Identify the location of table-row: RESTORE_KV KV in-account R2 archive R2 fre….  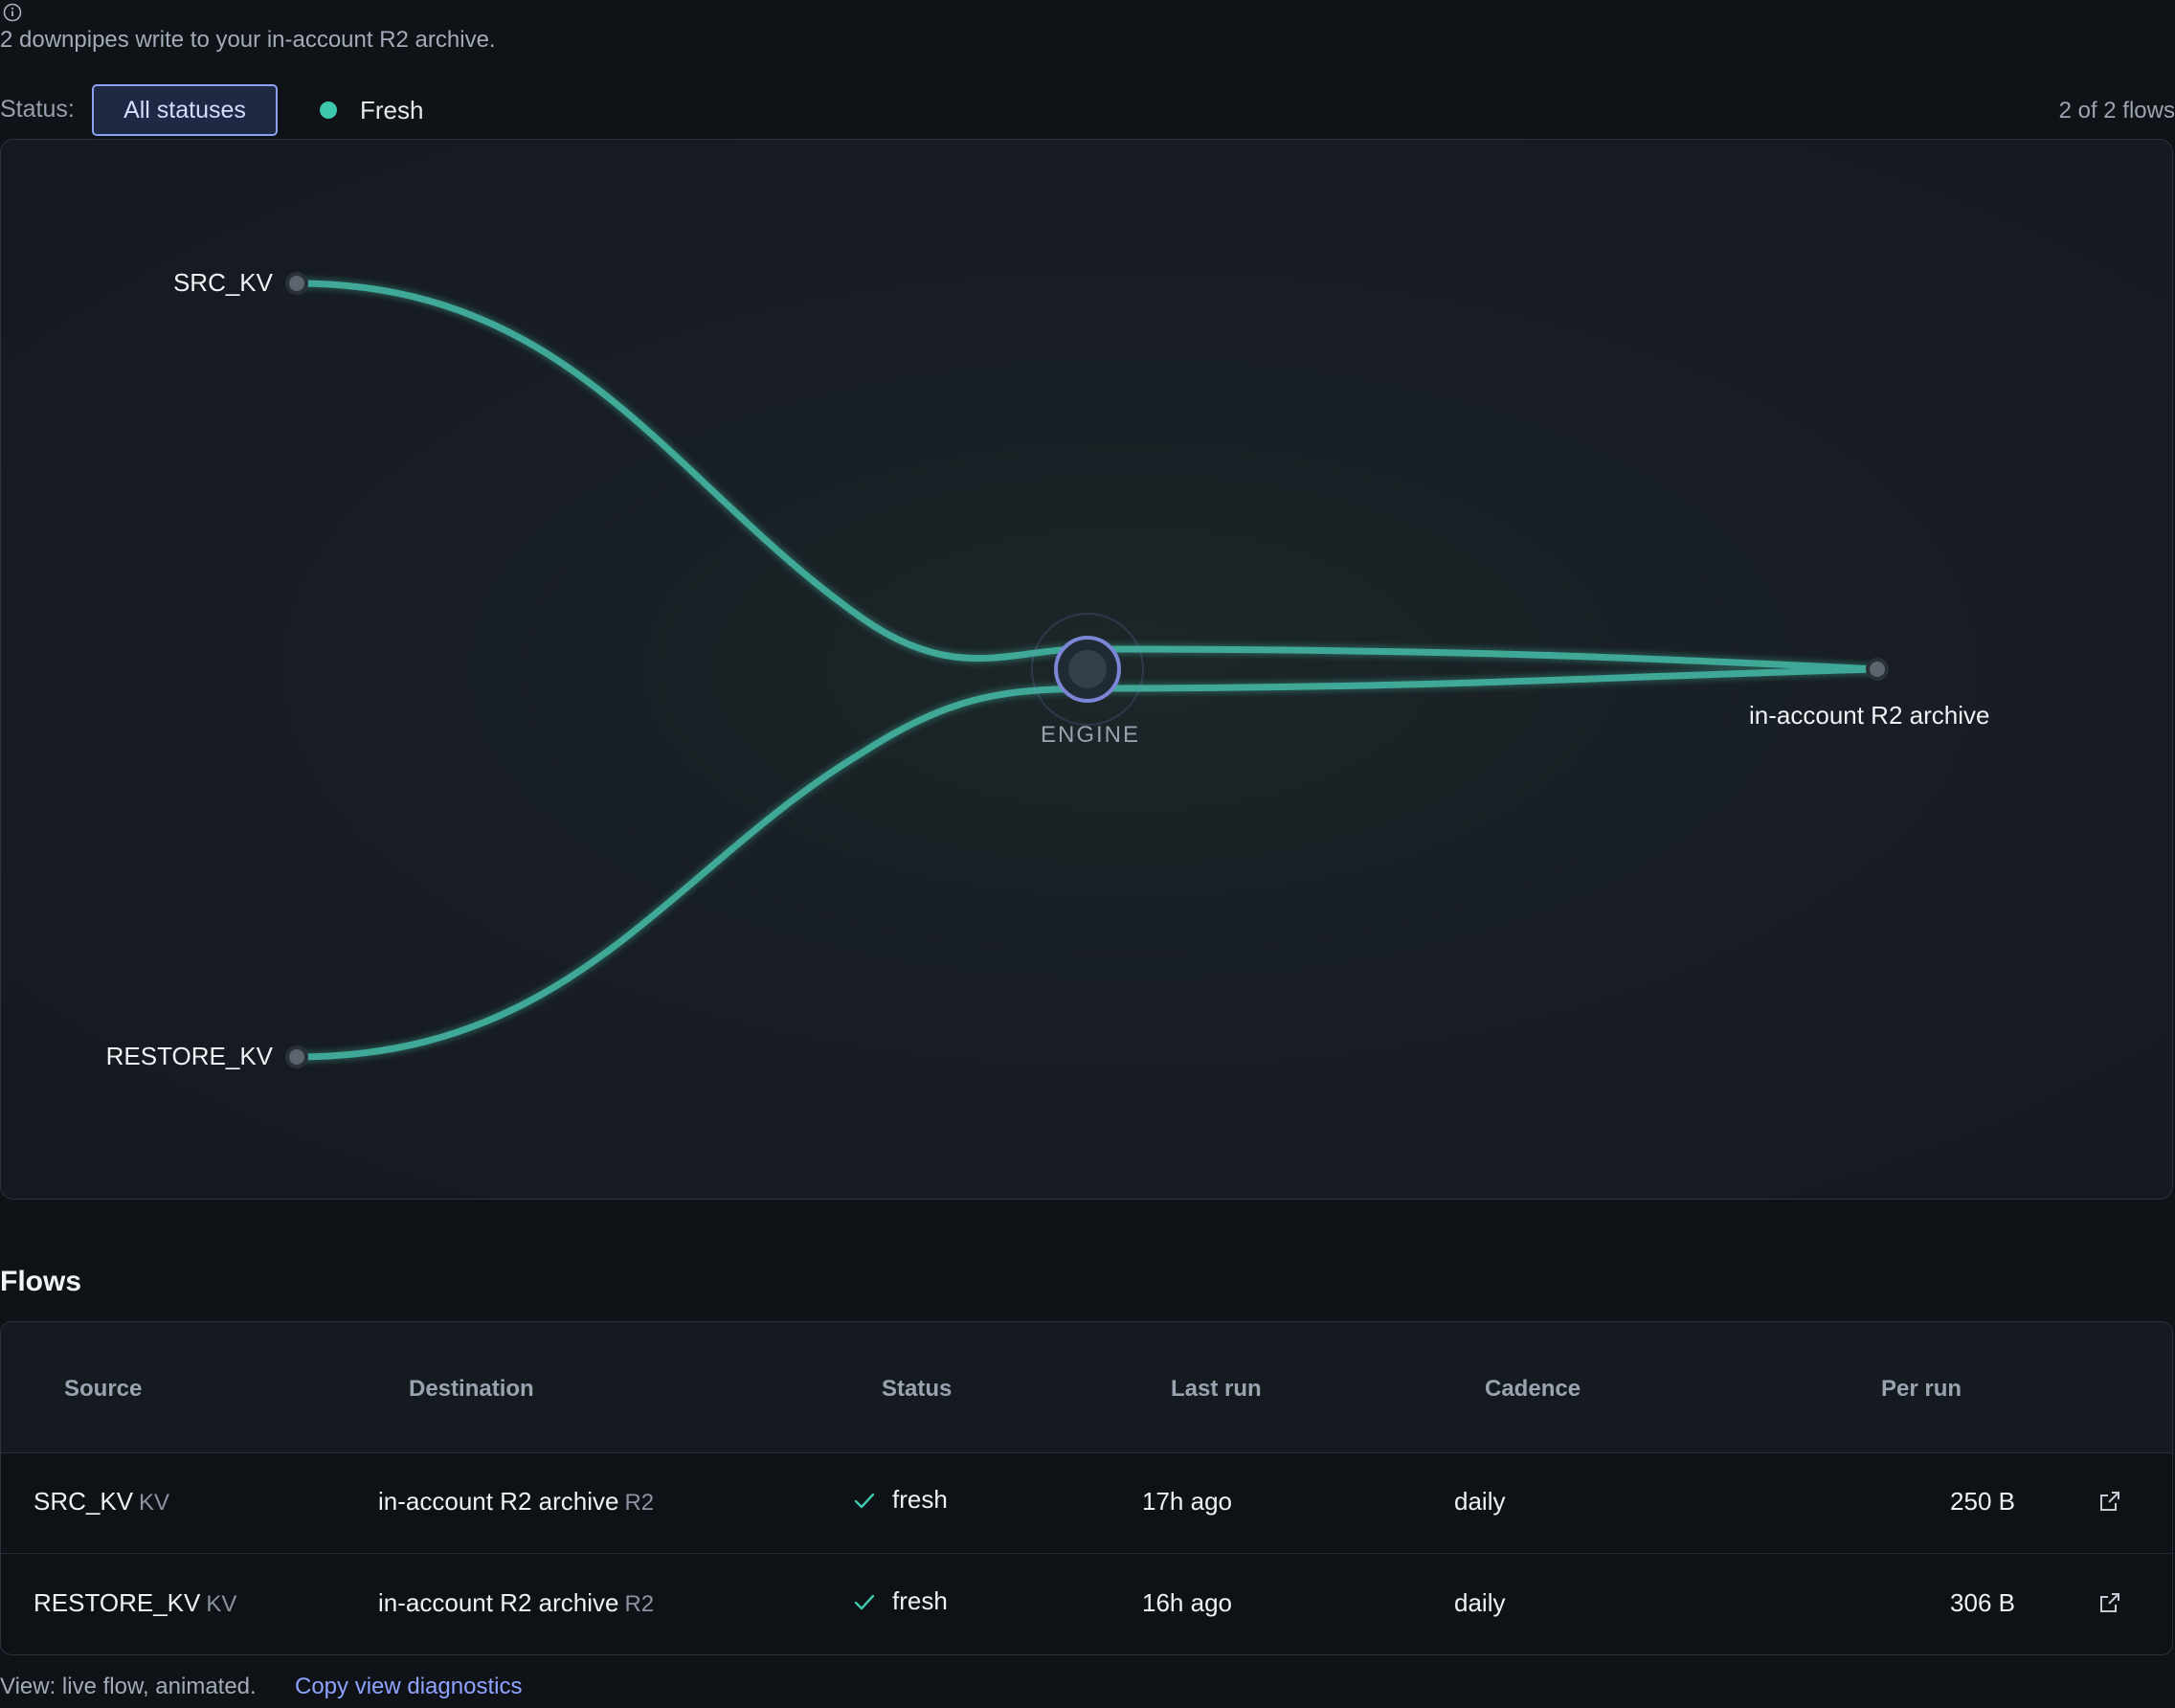
(1086, 1603).